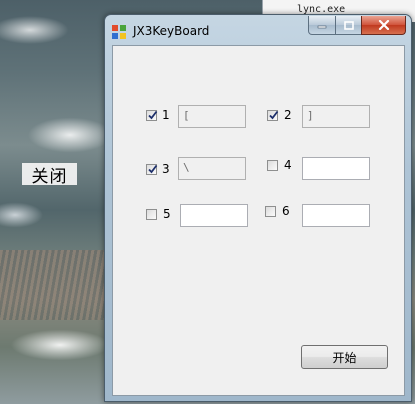 The image size is (415, 404). Describe the element at coordinates (214, 215) in the screenshot. I see `key-5-input` at that location.